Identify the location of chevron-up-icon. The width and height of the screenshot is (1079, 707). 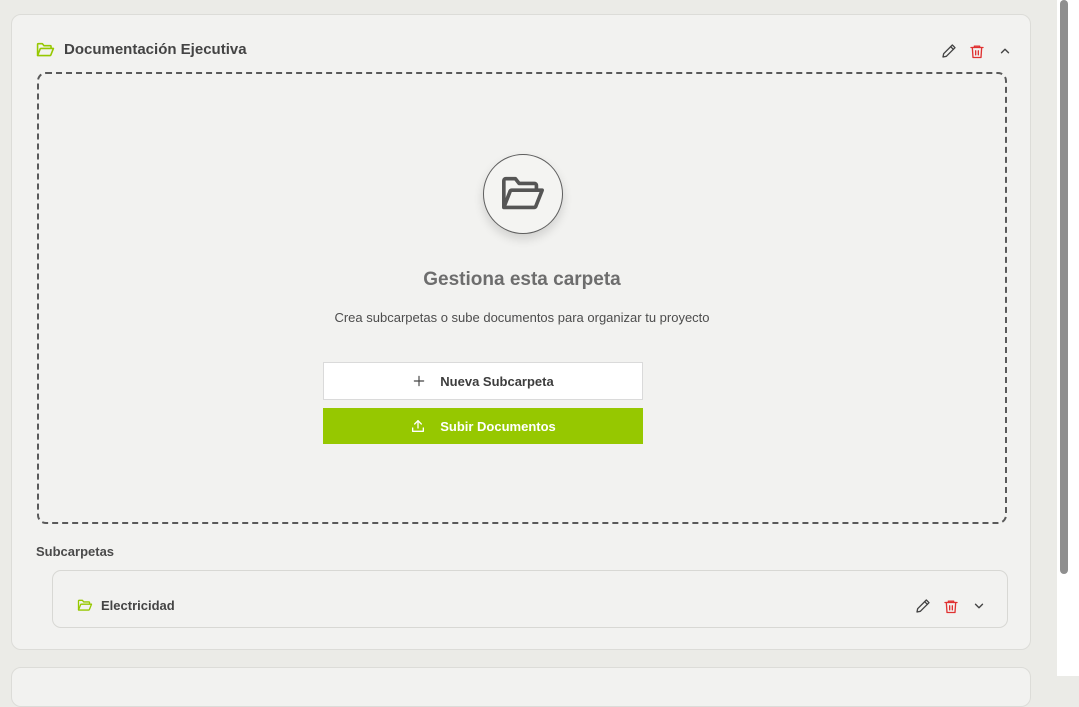
(1005, 51).